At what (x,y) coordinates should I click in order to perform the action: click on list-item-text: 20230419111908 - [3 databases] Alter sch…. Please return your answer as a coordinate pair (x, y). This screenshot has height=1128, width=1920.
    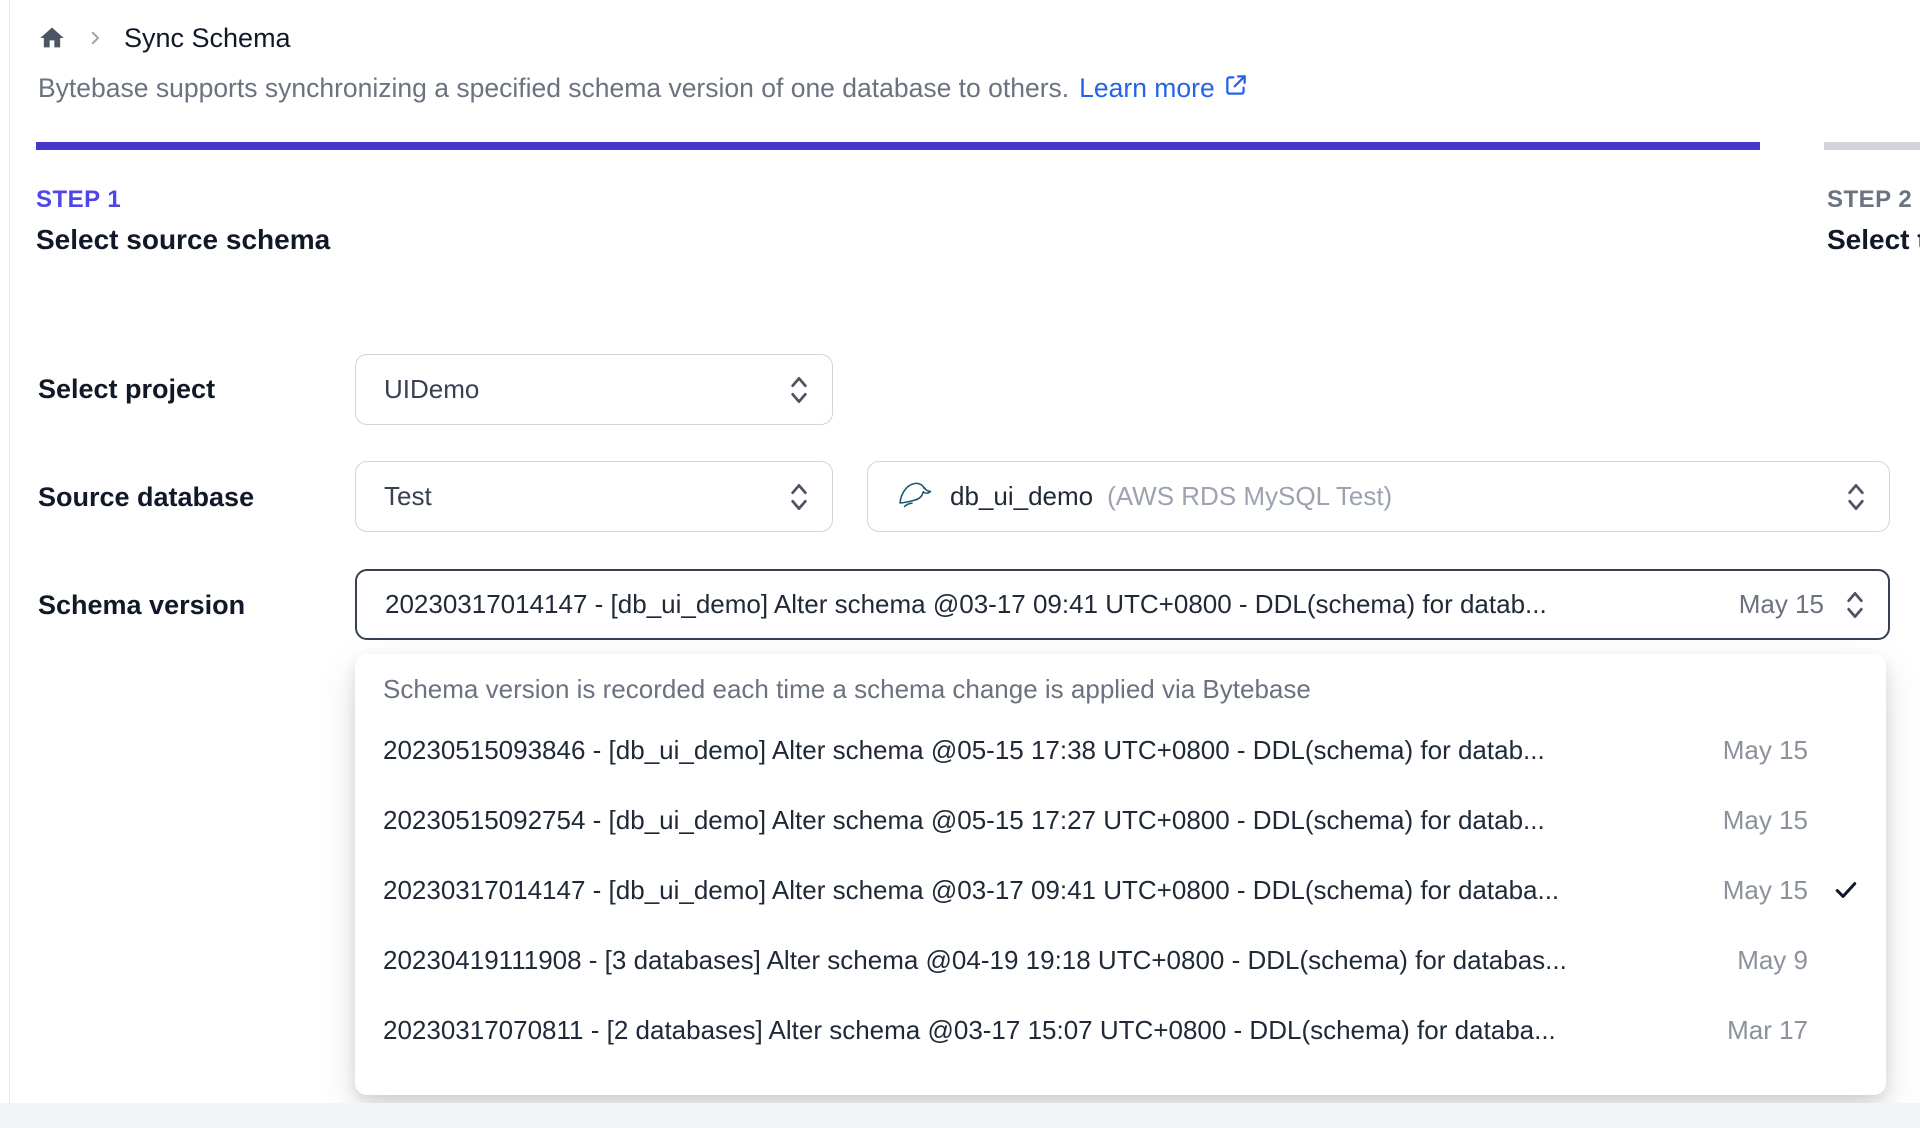
    Looking at the image, I should click on (975, 959).